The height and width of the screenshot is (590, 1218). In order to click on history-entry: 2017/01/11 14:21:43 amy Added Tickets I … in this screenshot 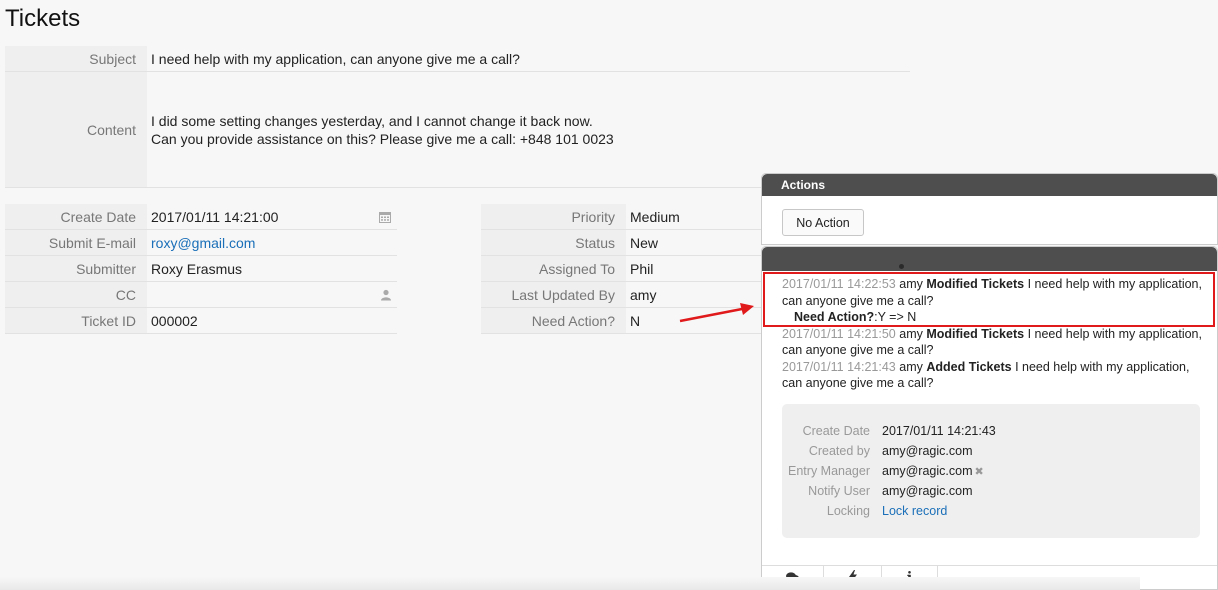, I will do `click(992, 375)`.